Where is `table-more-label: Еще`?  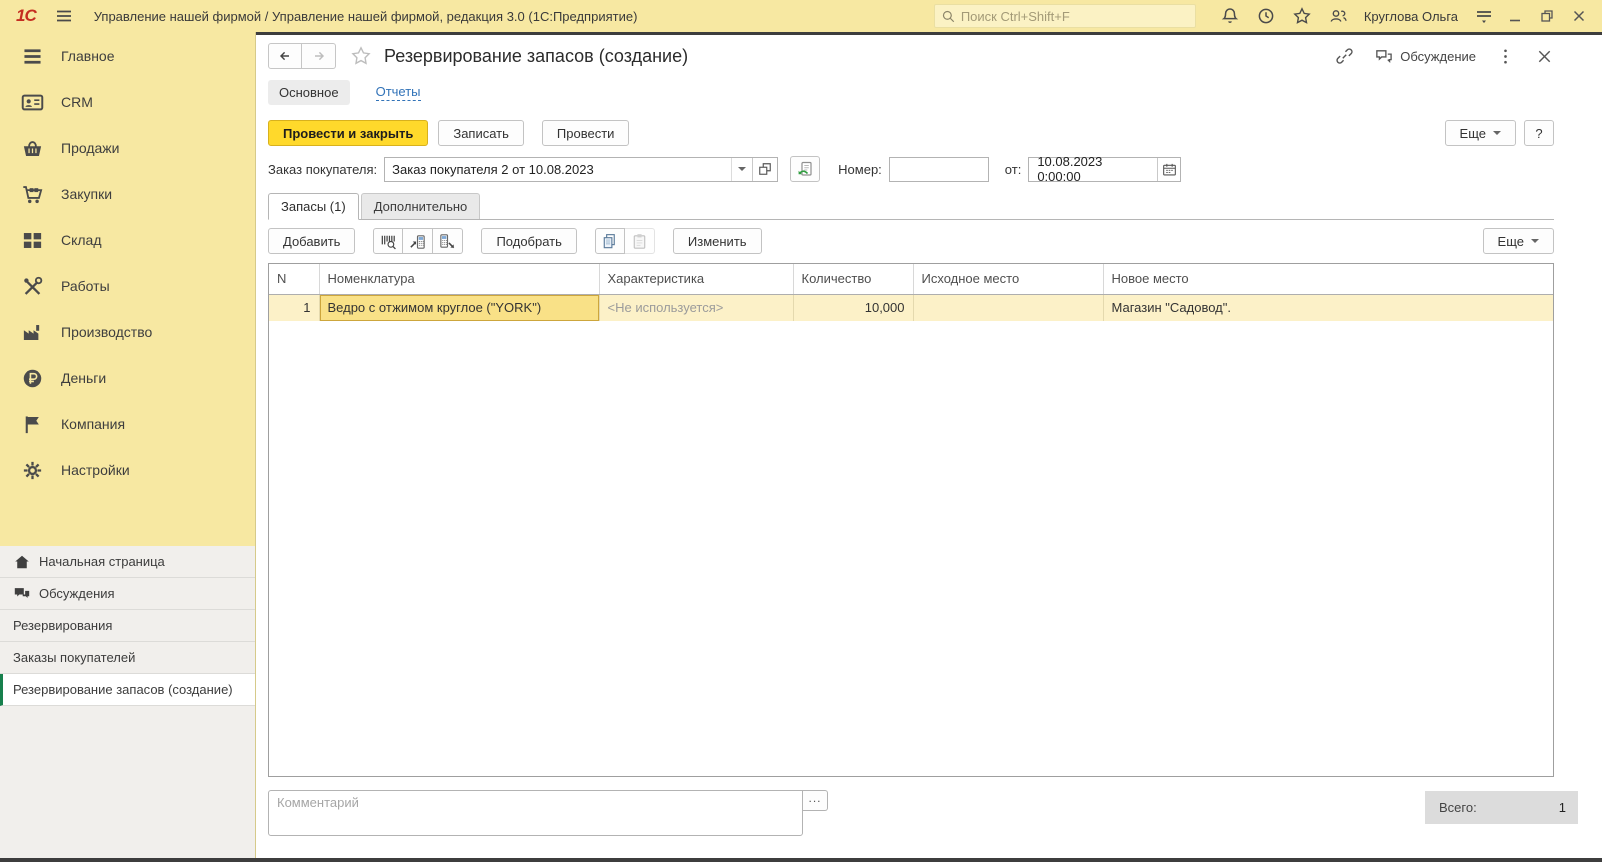
table-more-label: Еще is located at coordinates (1510, 241).